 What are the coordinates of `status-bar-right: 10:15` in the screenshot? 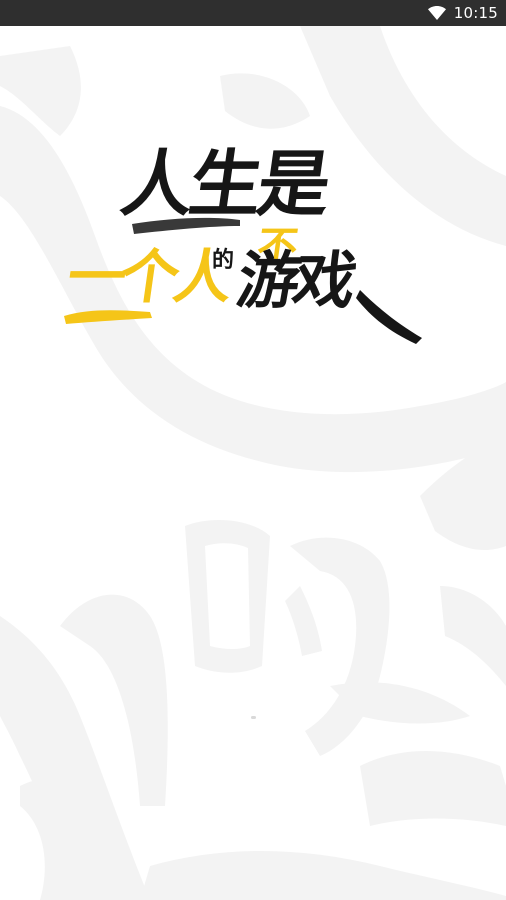 It's located at (462, 13).